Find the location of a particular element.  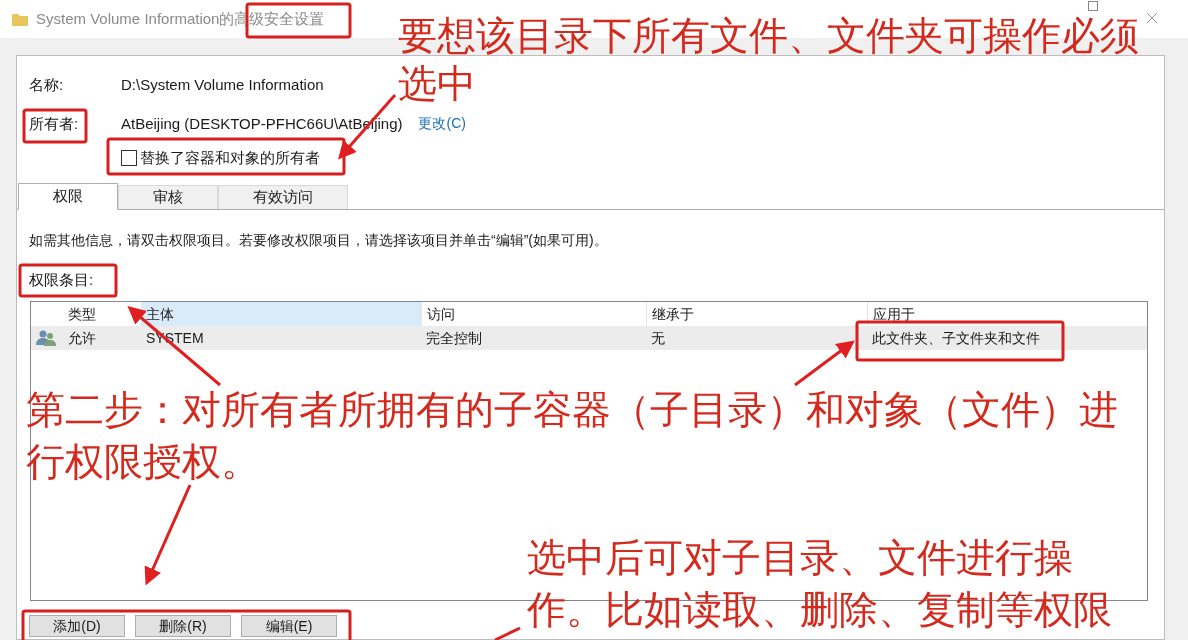

table-cell-text: 完全控制 is located at coordinates (454, 338).